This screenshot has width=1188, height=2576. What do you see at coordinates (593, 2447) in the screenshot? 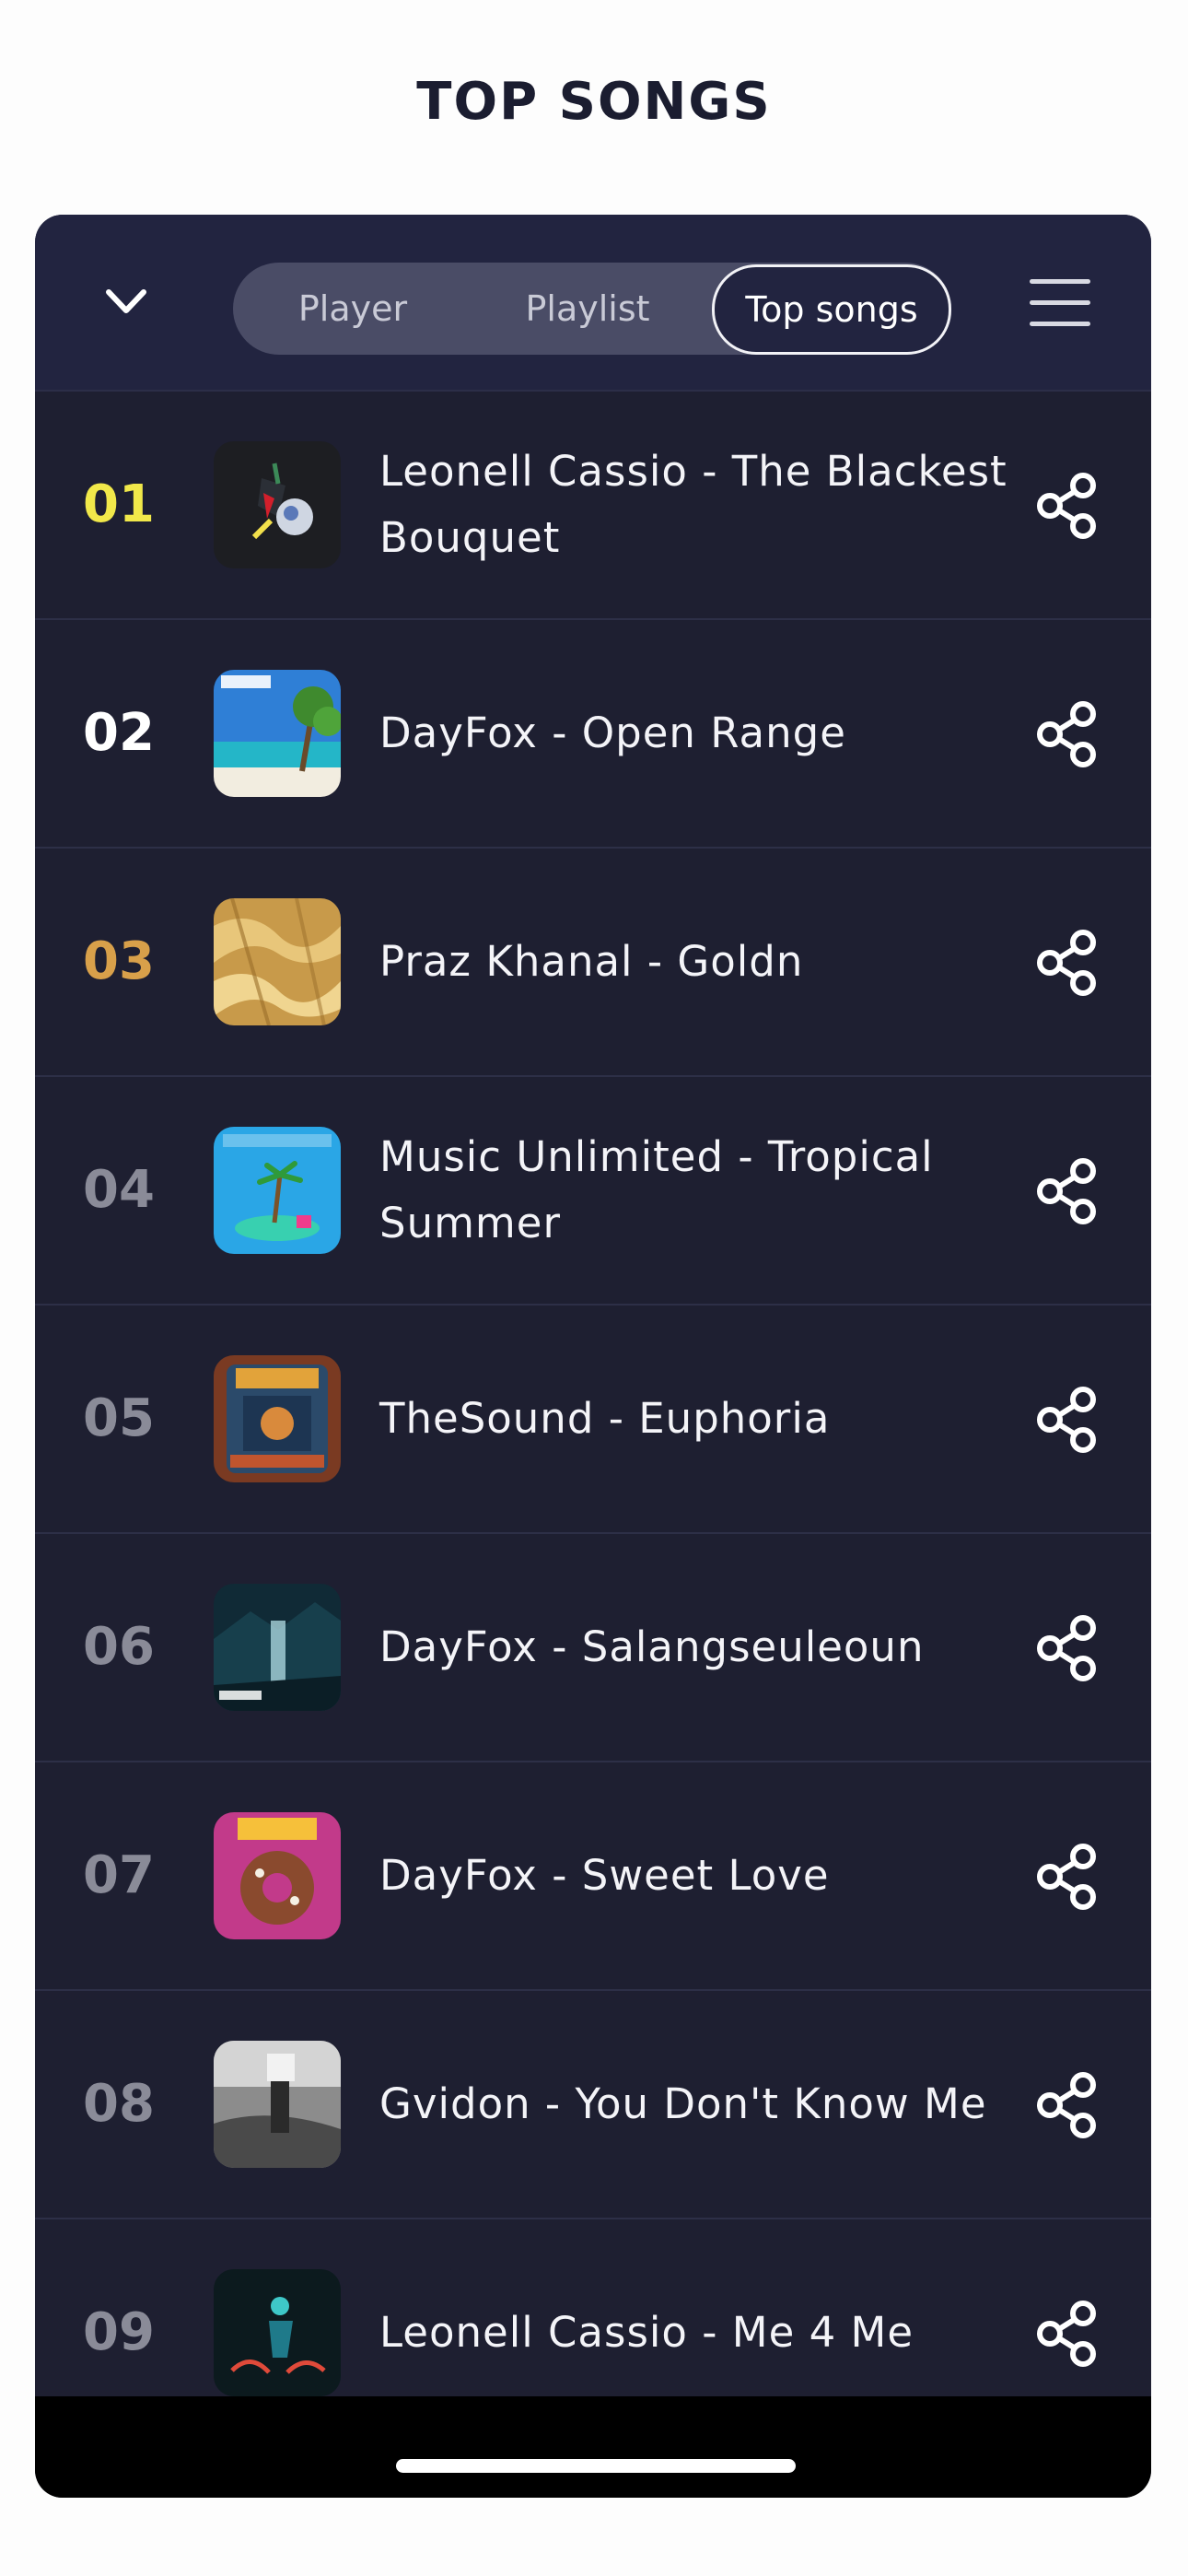
I see `home-indicator-area` at bounding box center [593, 2447].